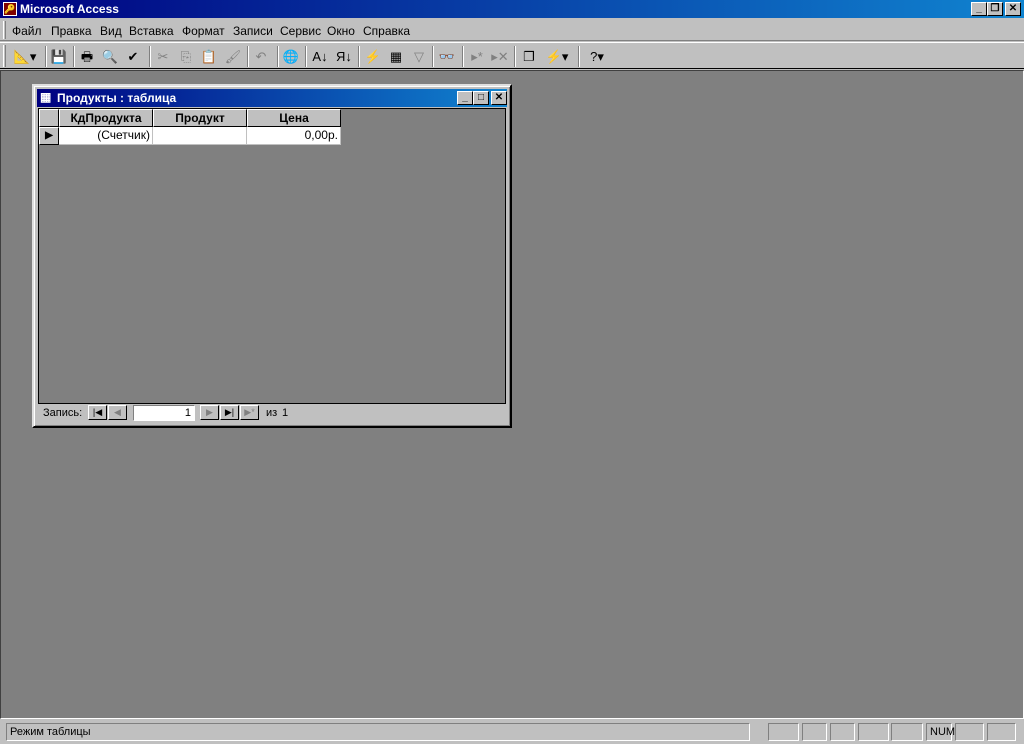  What do you see at coordinates (272, 98) in the screenshot?
I see `table-window-title-bar: ▦ Продукты : таблица _ □ ✕` at bounding box center [272, 98].